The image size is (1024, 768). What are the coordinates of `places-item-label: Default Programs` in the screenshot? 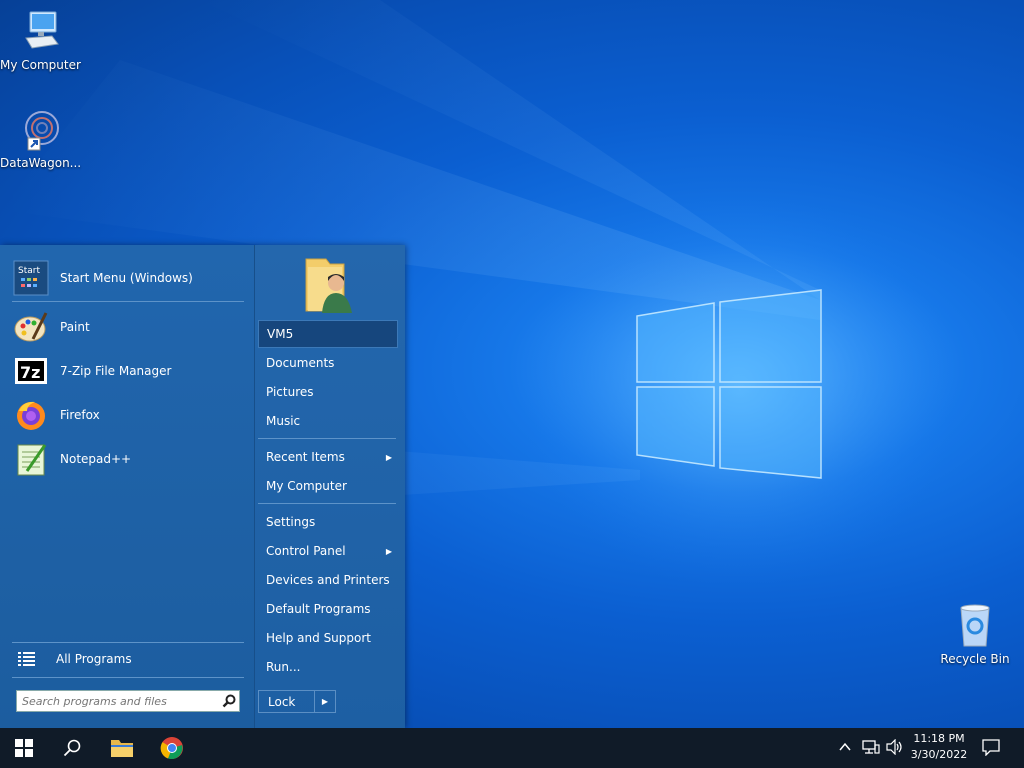 It's located at (318, 609).